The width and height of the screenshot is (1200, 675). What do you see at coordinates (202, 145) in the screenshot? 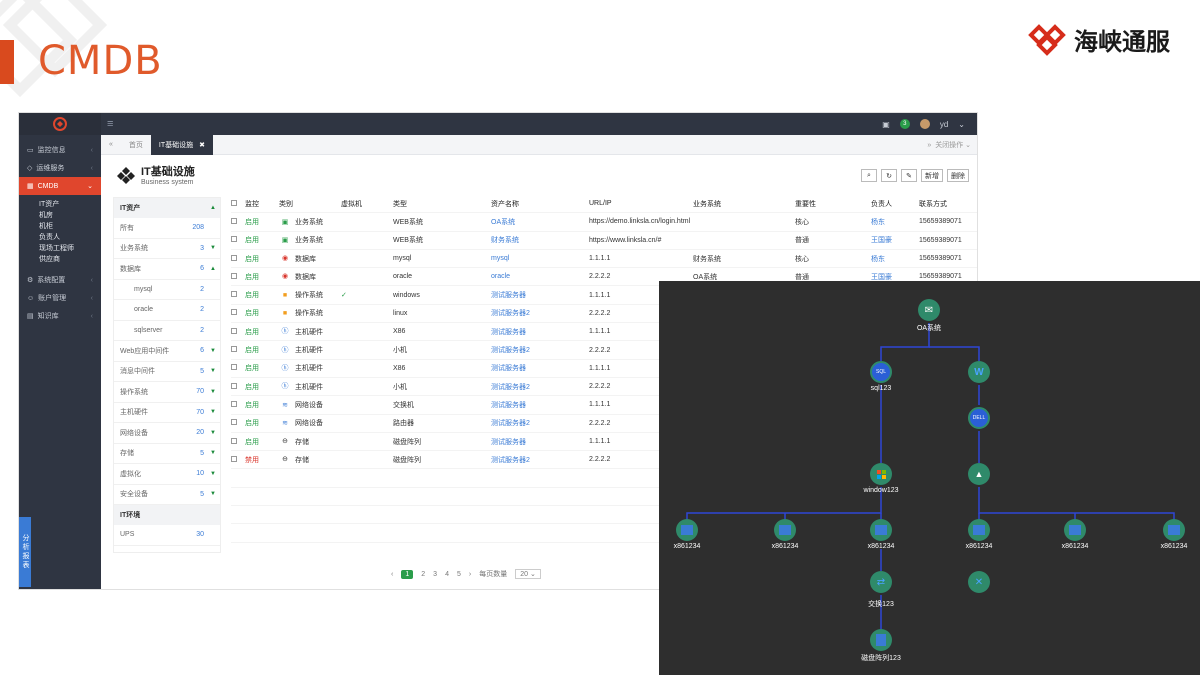
I see `close-icon: ✖` at bounding box center [202, 145].